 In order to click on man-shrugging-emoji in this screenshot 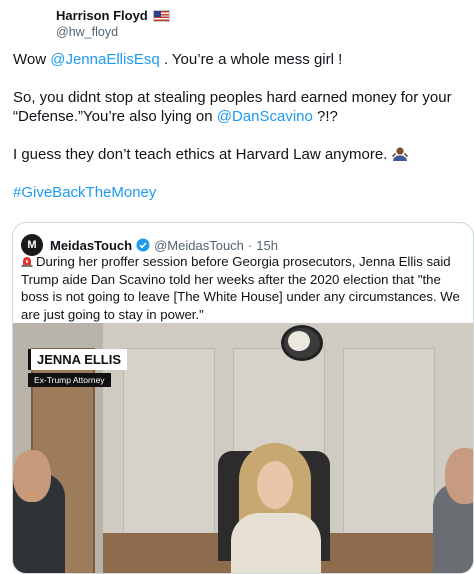, I will do `click(399, 154)`.